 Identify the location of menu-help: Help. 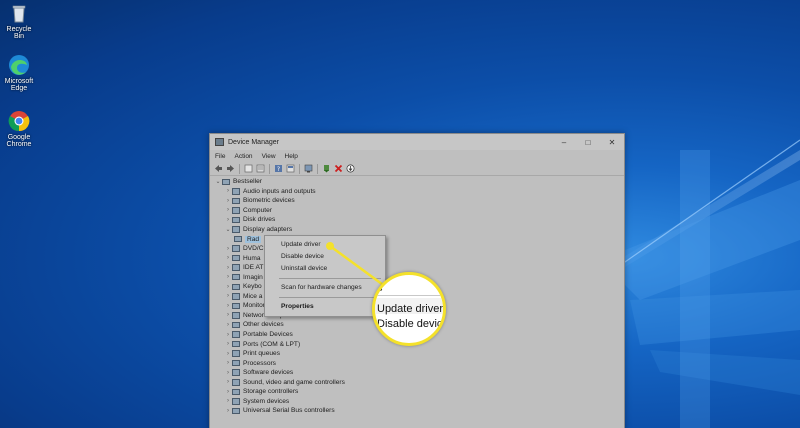
(291, 156).